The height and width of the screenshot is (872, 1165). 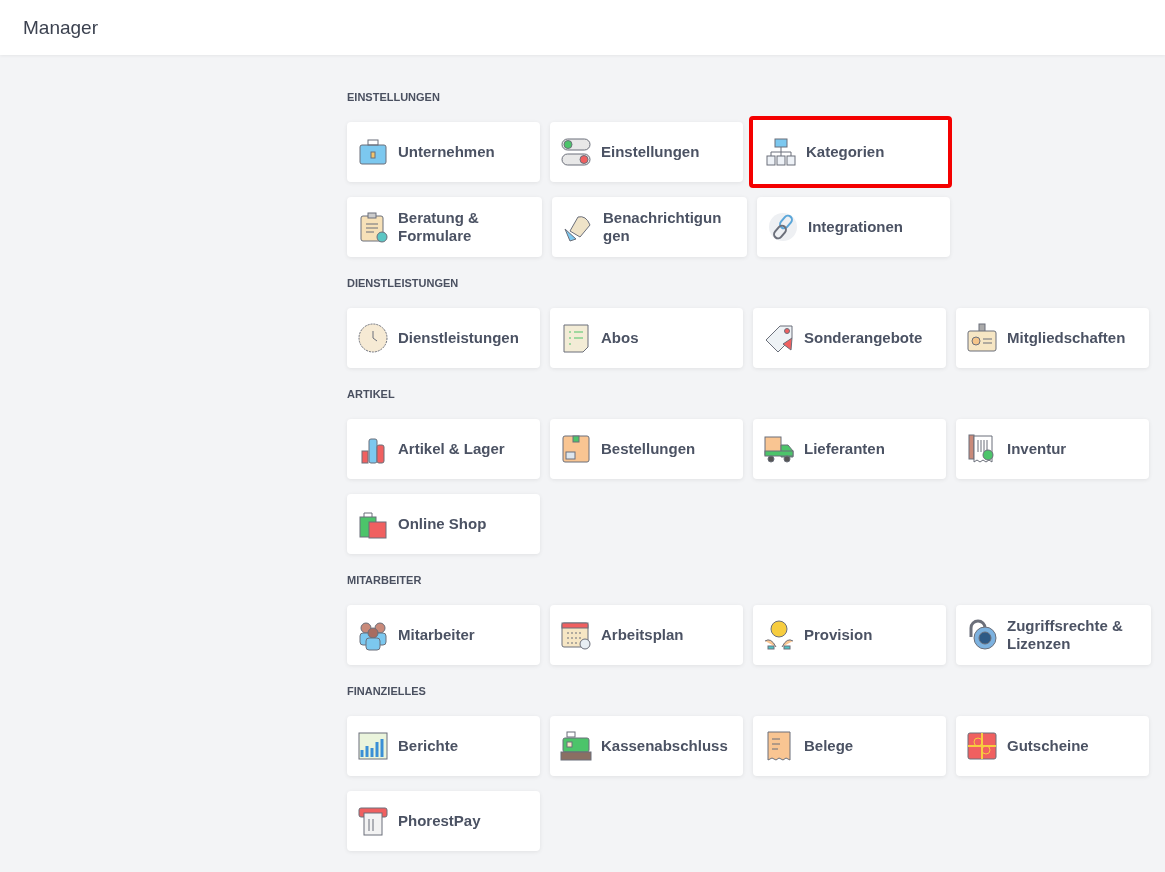 What do you see at coordinates (849, 746) in the screenshot?
I see `manager-tile: Belege` at bounding box center [849, 746].